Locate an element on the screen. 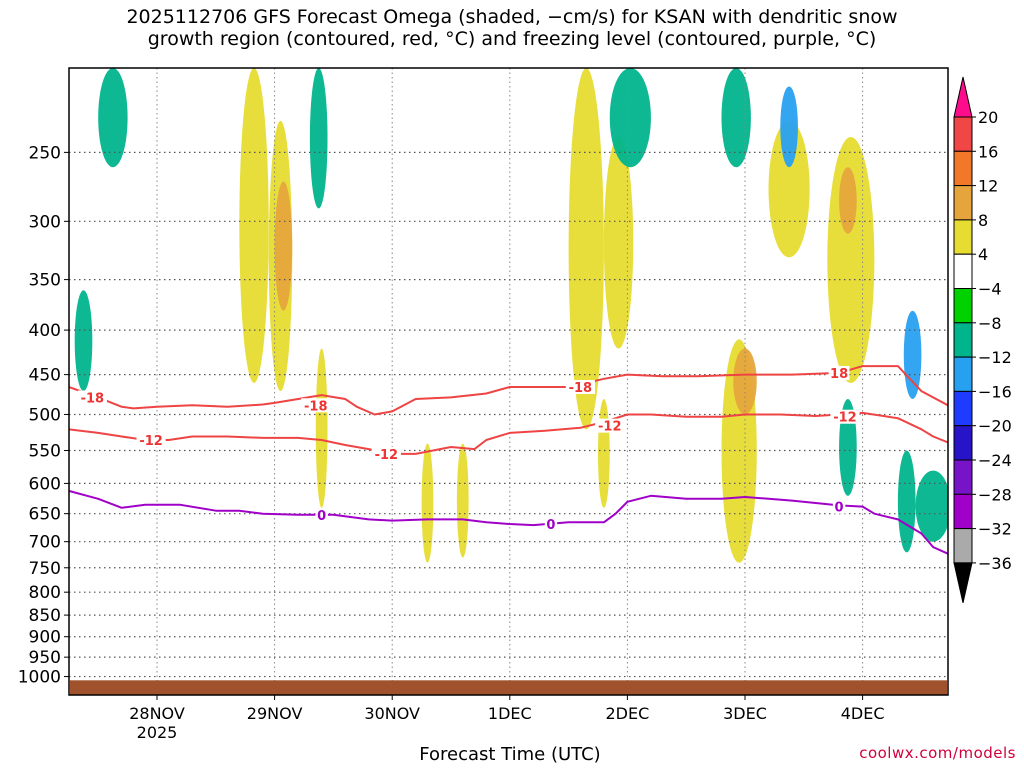 The height and width of the screenshot is (768, 1024). y-tick-label: 700 is located at coordinates (45, 543).